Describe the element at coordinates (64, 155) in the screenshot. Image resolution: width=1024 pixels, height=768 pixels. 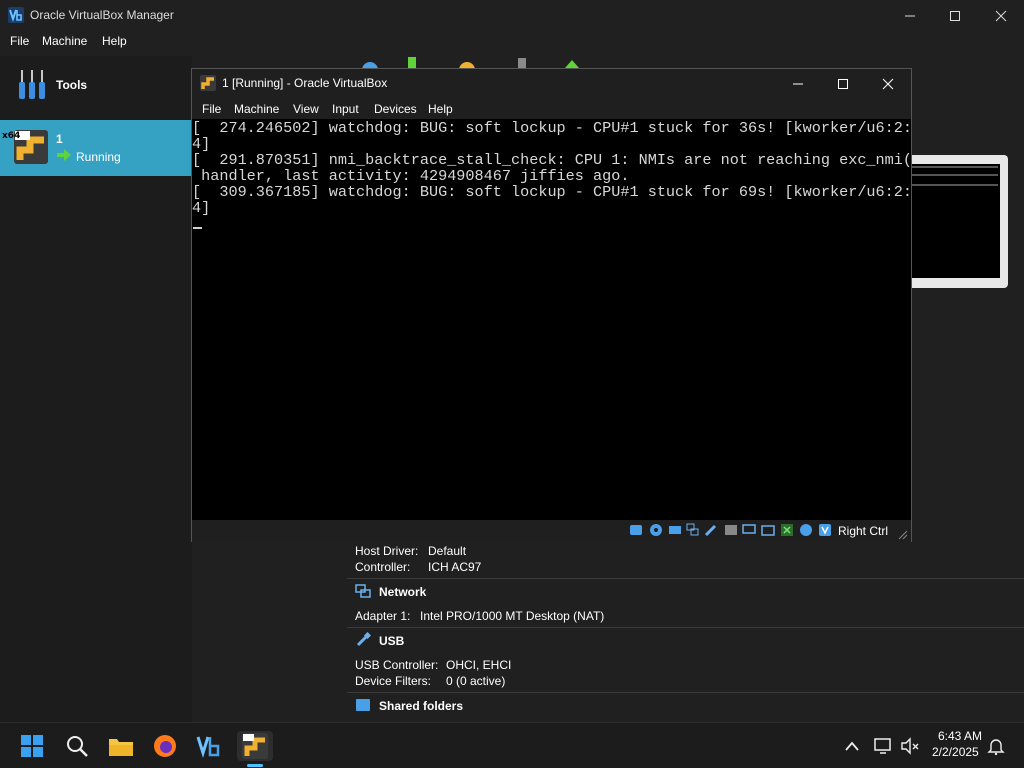
I see `running-arrow-icon` at that location.